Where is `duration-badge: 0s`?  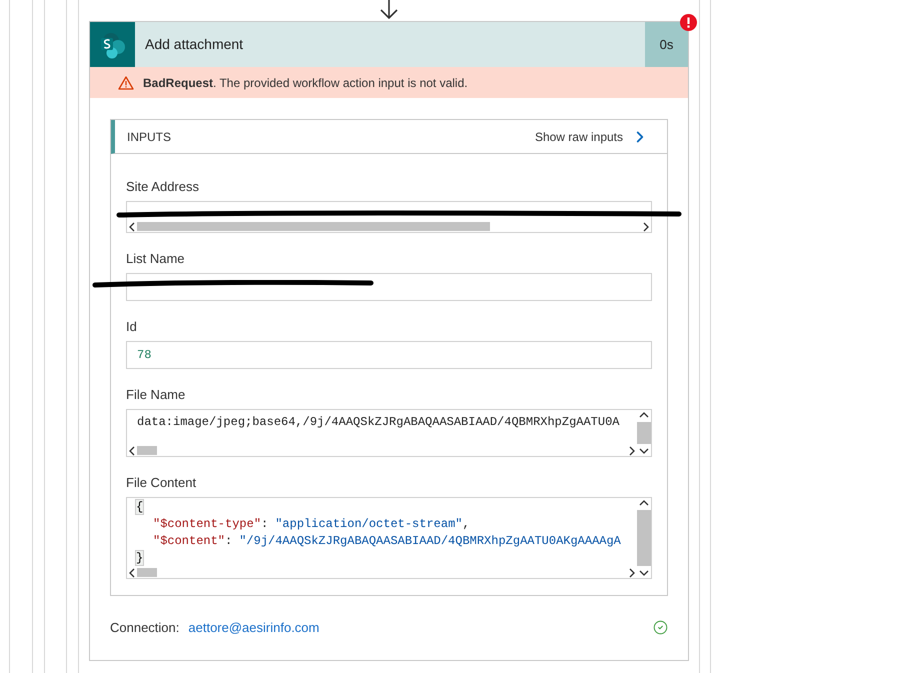
duration-badge: 0s is located at coordinates (666, 44).